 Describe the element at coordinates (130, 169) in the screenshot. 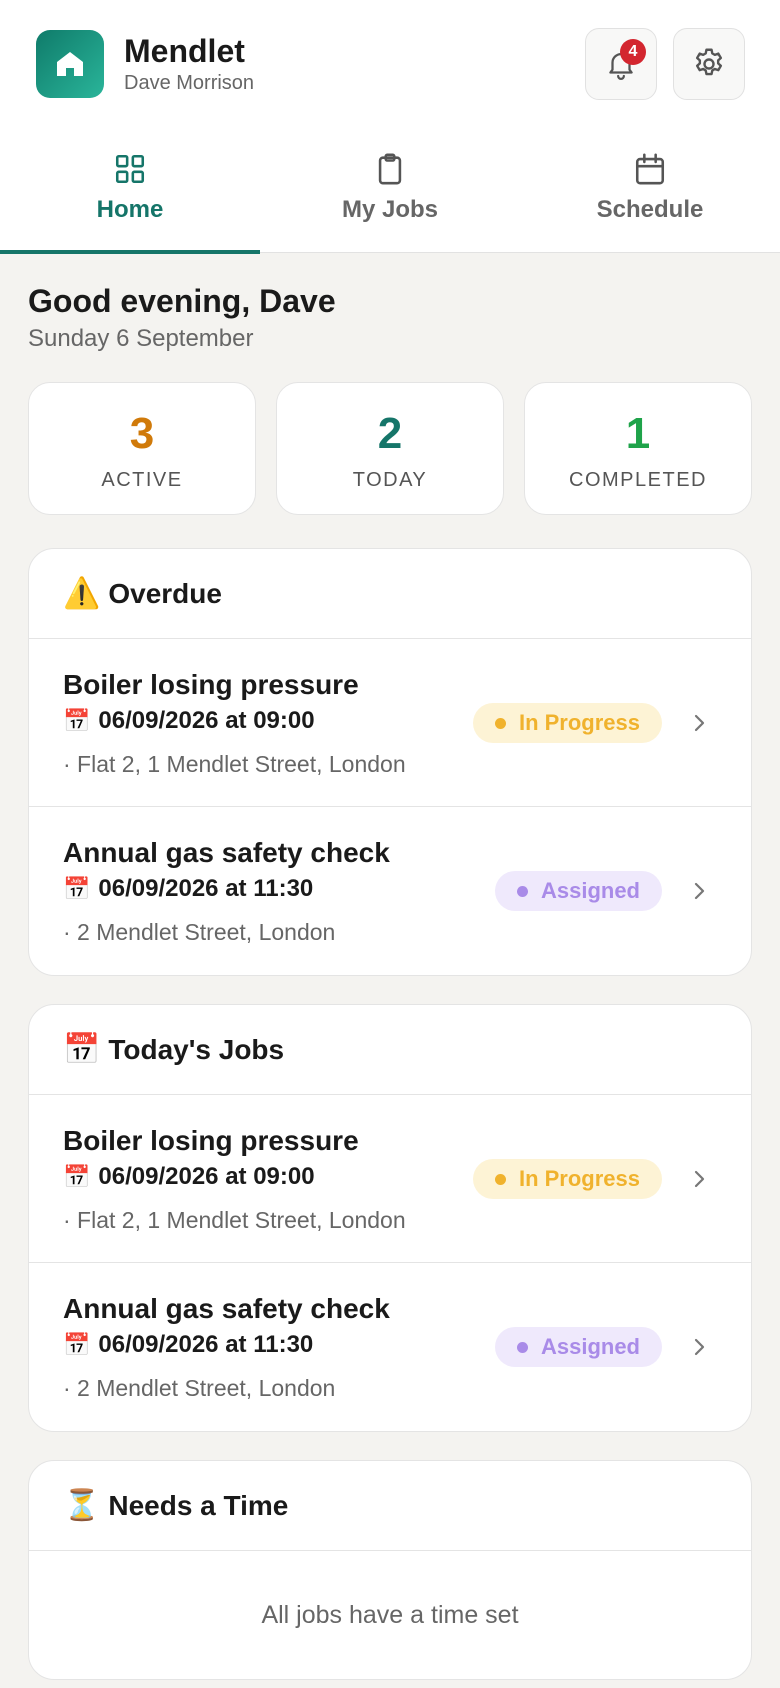

I see `grid-icon` at that location.